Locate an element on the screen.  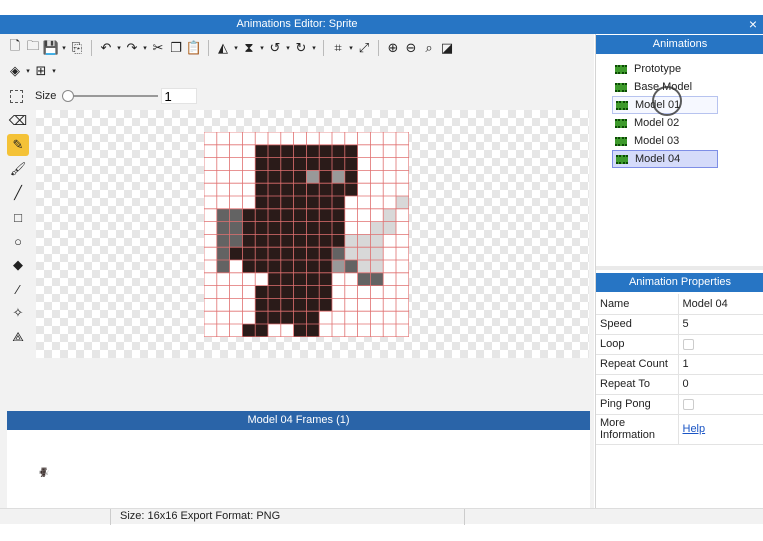
undo-icon: ↶ is located at coordinates (106, 48).